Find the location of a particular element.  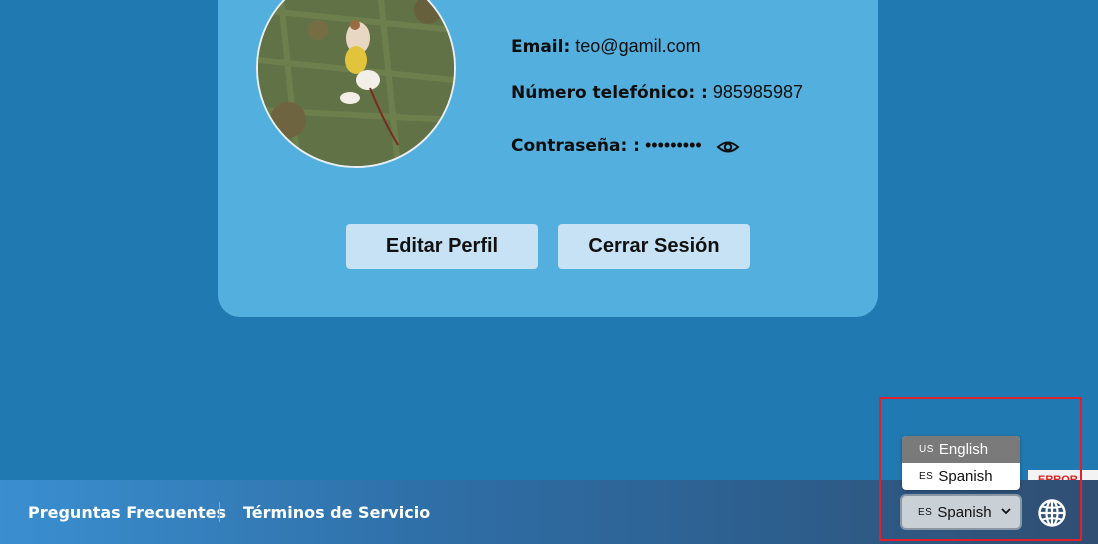

email-row: Email: teo@gamil.com is located at coordinates (606, 46).